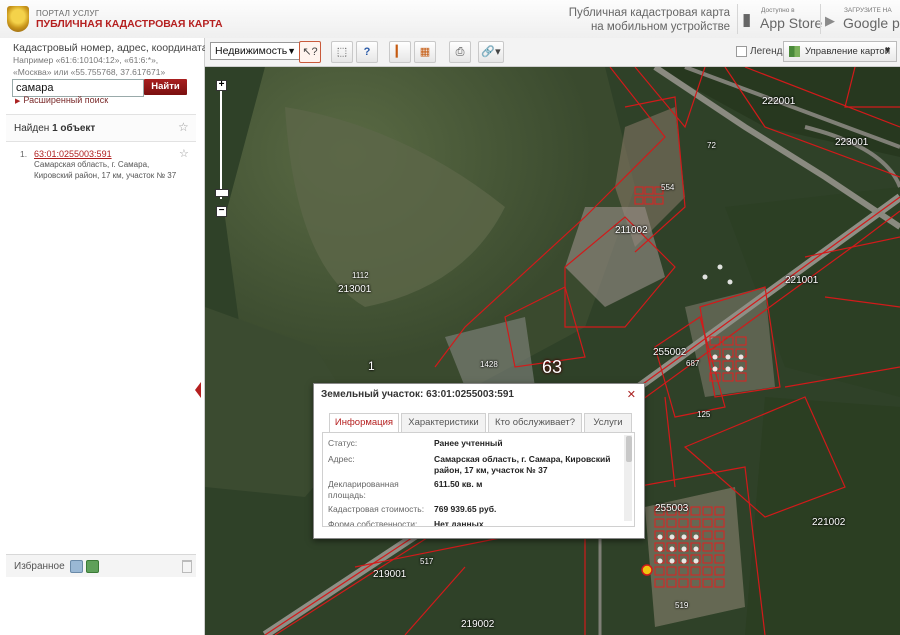  I want to click on prop-label: Форма собственности:, so click(373, 523).